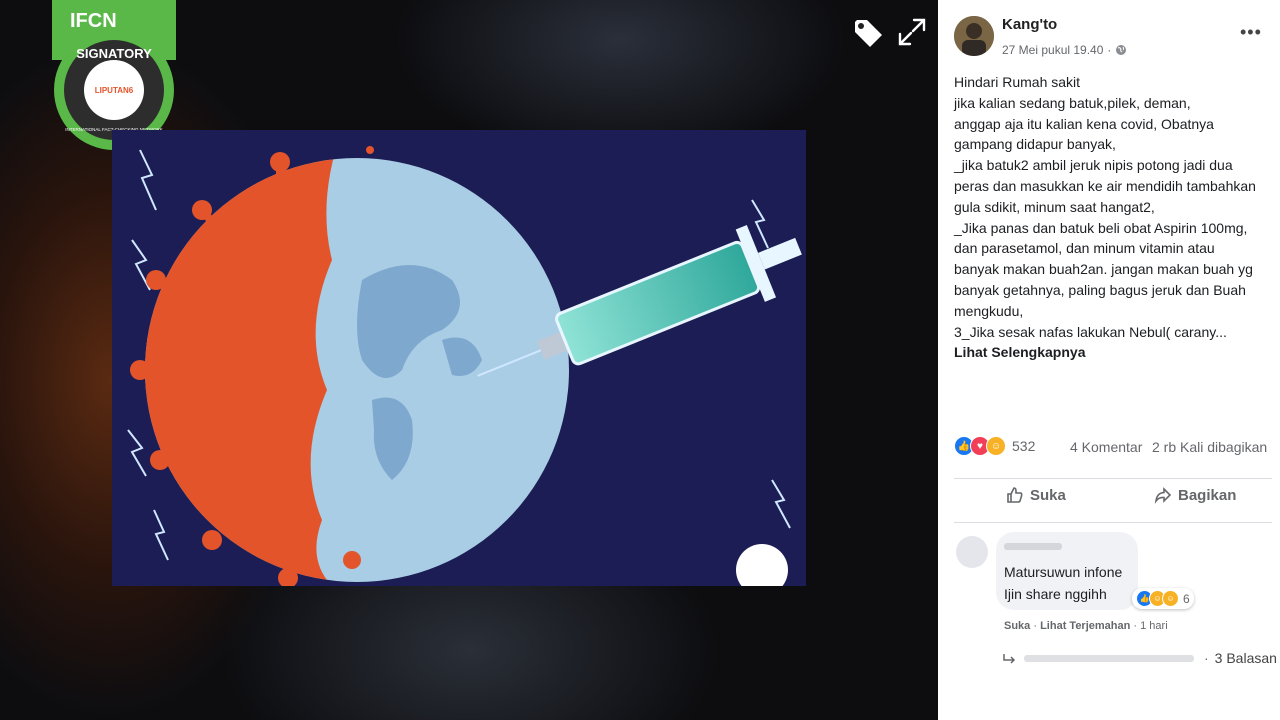  Describe the element at coordinates (1052, 50) in the screenshot. I see `post-time-text: 27 Mei pukul 19.40` at that location.